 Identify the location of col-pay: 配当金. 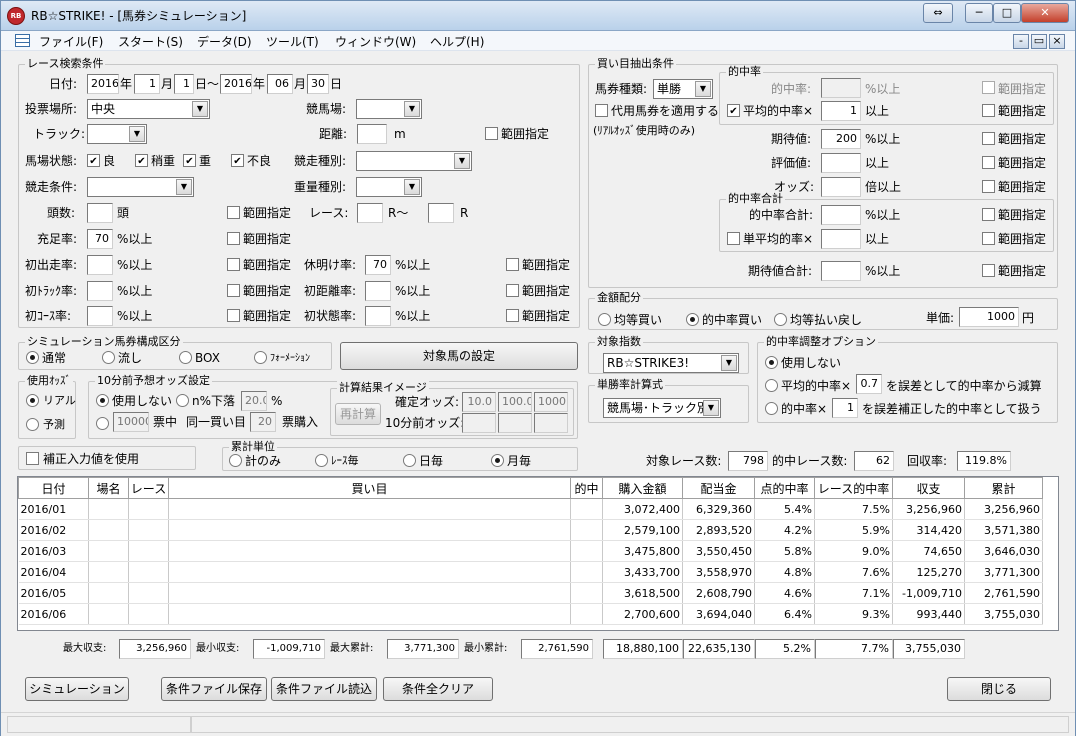
(718, 488).